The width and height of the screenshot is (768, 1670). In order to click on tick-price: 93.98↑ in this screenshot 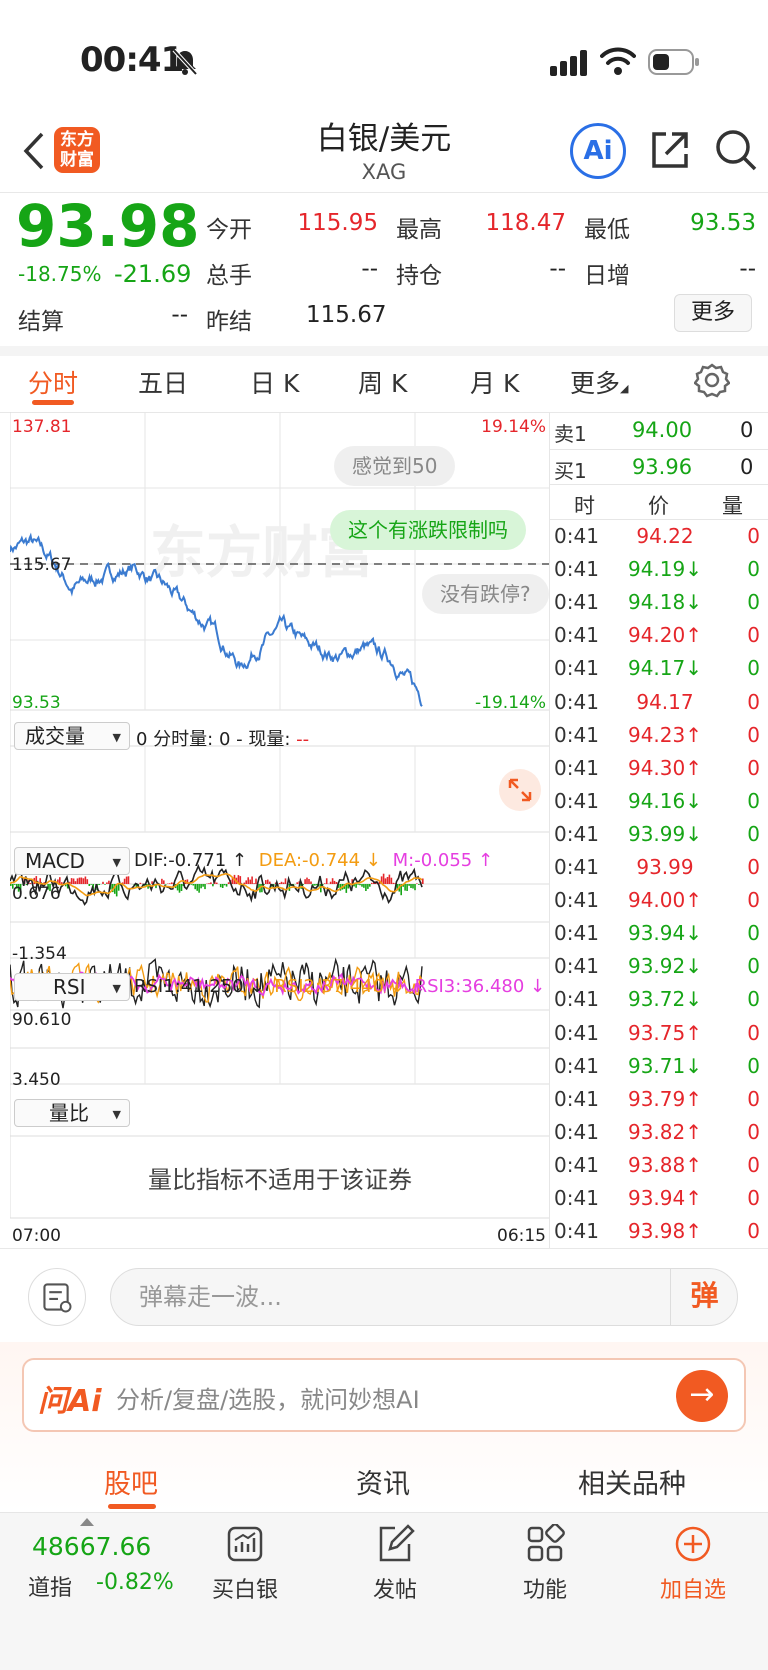, I will do `click(664, 1231)`.